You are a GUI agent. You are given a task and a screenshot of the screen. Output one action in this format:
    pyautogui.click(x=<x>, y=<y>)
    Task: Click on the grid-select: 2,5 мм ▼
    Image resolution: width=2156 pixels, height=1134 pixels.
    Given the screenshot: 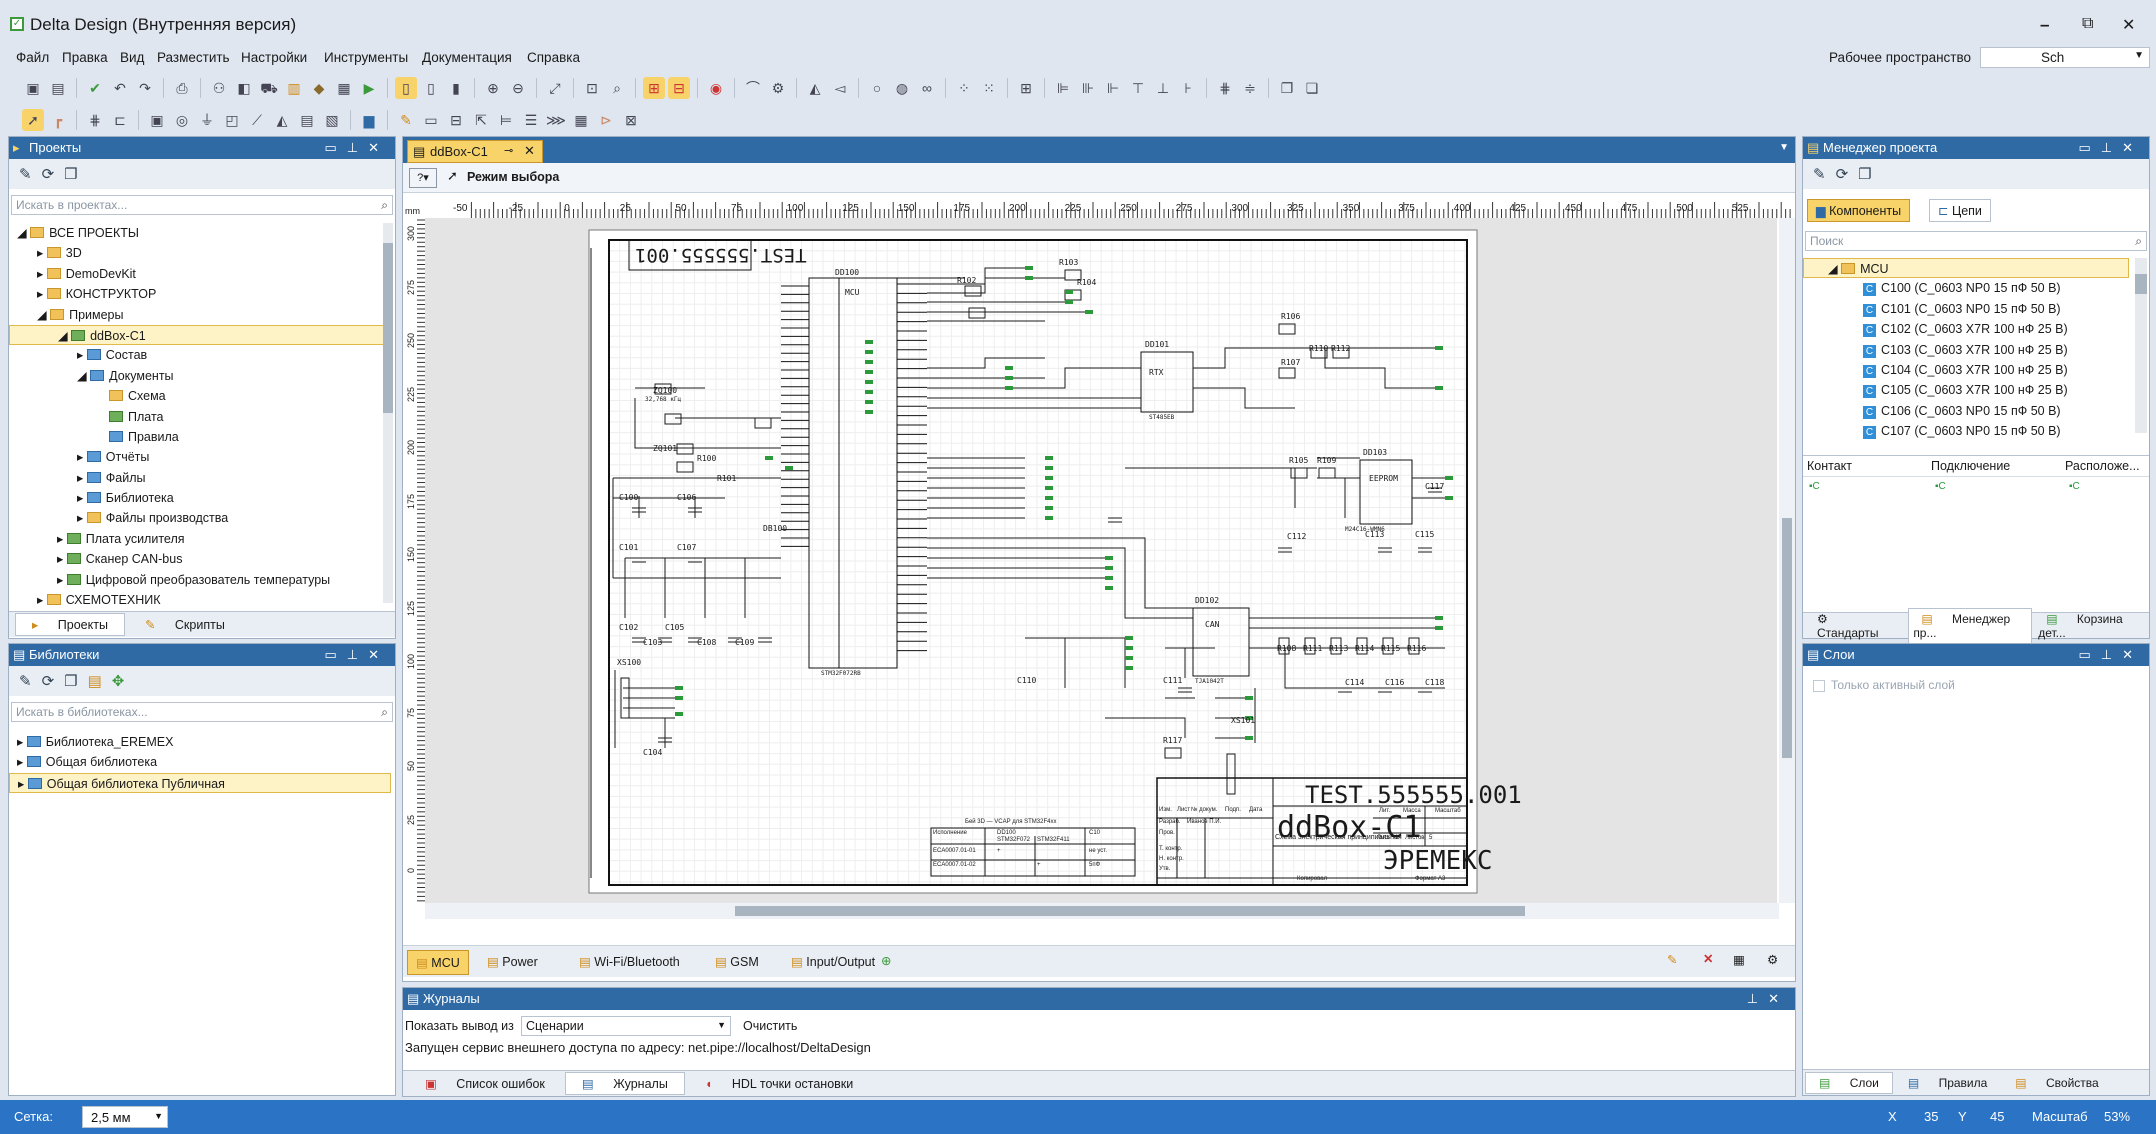 What is the action you would take?
    pyautogui.click(x=125, y=1117)
    